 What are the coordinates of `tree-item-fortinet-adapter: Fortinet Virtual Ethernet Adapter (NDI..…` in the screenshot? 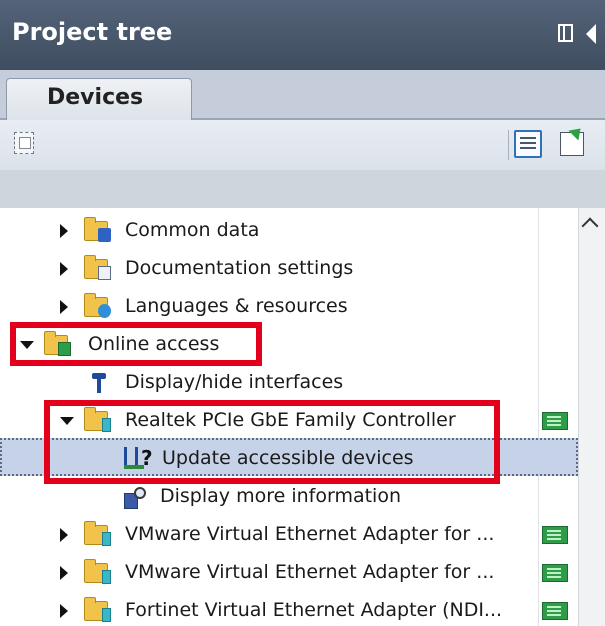 It's located at (289, 609).